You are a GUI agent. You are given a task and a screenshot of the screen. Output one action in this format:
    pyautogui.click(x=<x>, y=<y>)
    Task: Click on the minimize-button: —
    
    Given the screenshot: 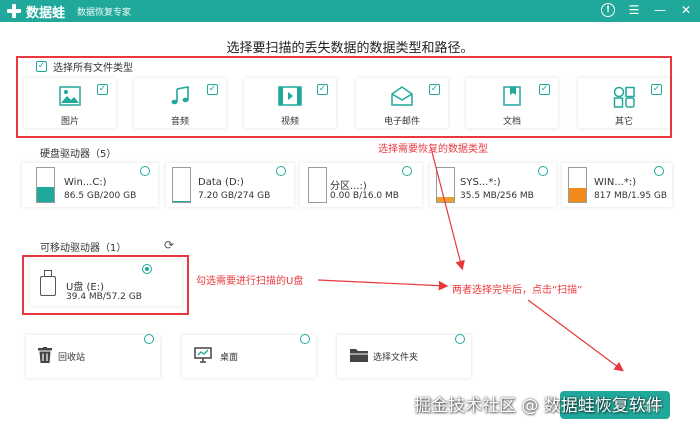 What is the action you would take?
    pyautogui.click(x=660, y=10)
    